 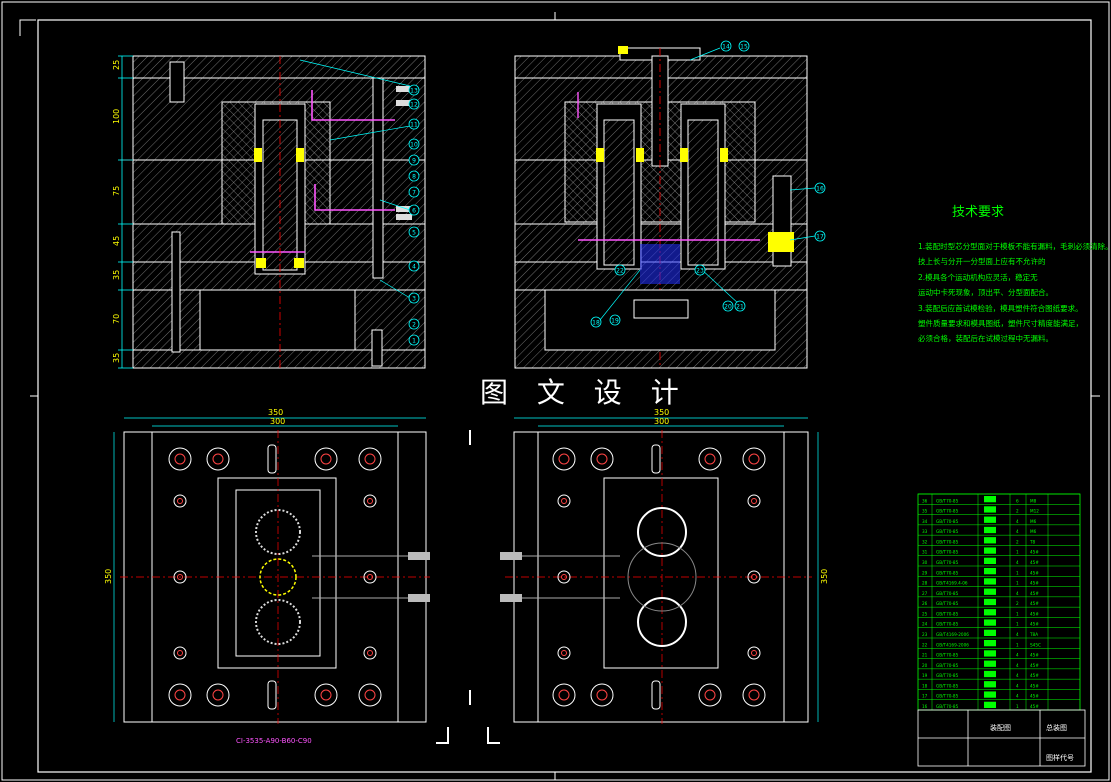 I want to click on dim-text: 70, so click(x=116, y=319).